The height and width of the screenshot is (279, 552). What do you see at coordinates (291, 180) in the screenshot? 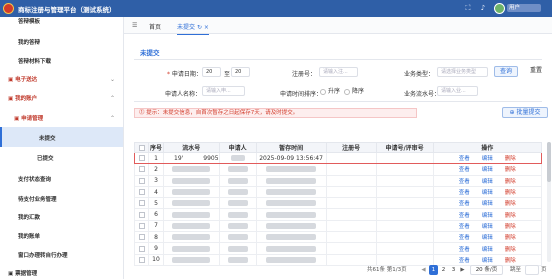
I see `row-save-time` at bounding box center [291, 180].